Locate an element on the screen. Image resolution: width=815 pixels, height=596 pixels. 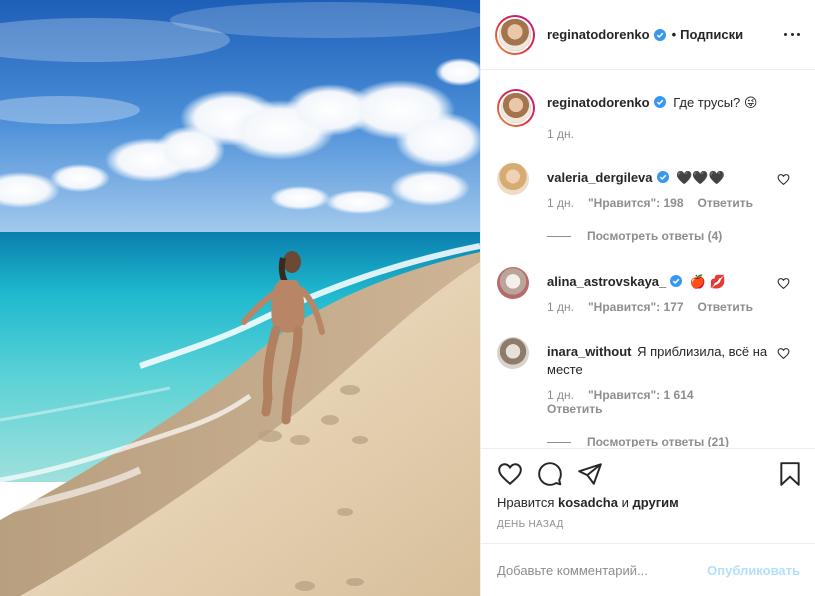
comment-username: alina_astrovskaya_ is located at coordinates (606, 281).